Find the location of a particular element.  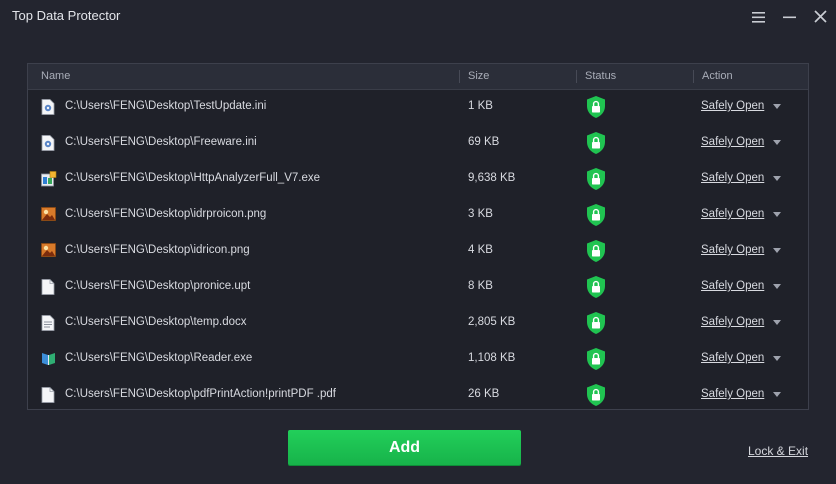

file-path: C:\Users\FENG\Desktop\Freeware.ini is located at coordinates (161, 142).